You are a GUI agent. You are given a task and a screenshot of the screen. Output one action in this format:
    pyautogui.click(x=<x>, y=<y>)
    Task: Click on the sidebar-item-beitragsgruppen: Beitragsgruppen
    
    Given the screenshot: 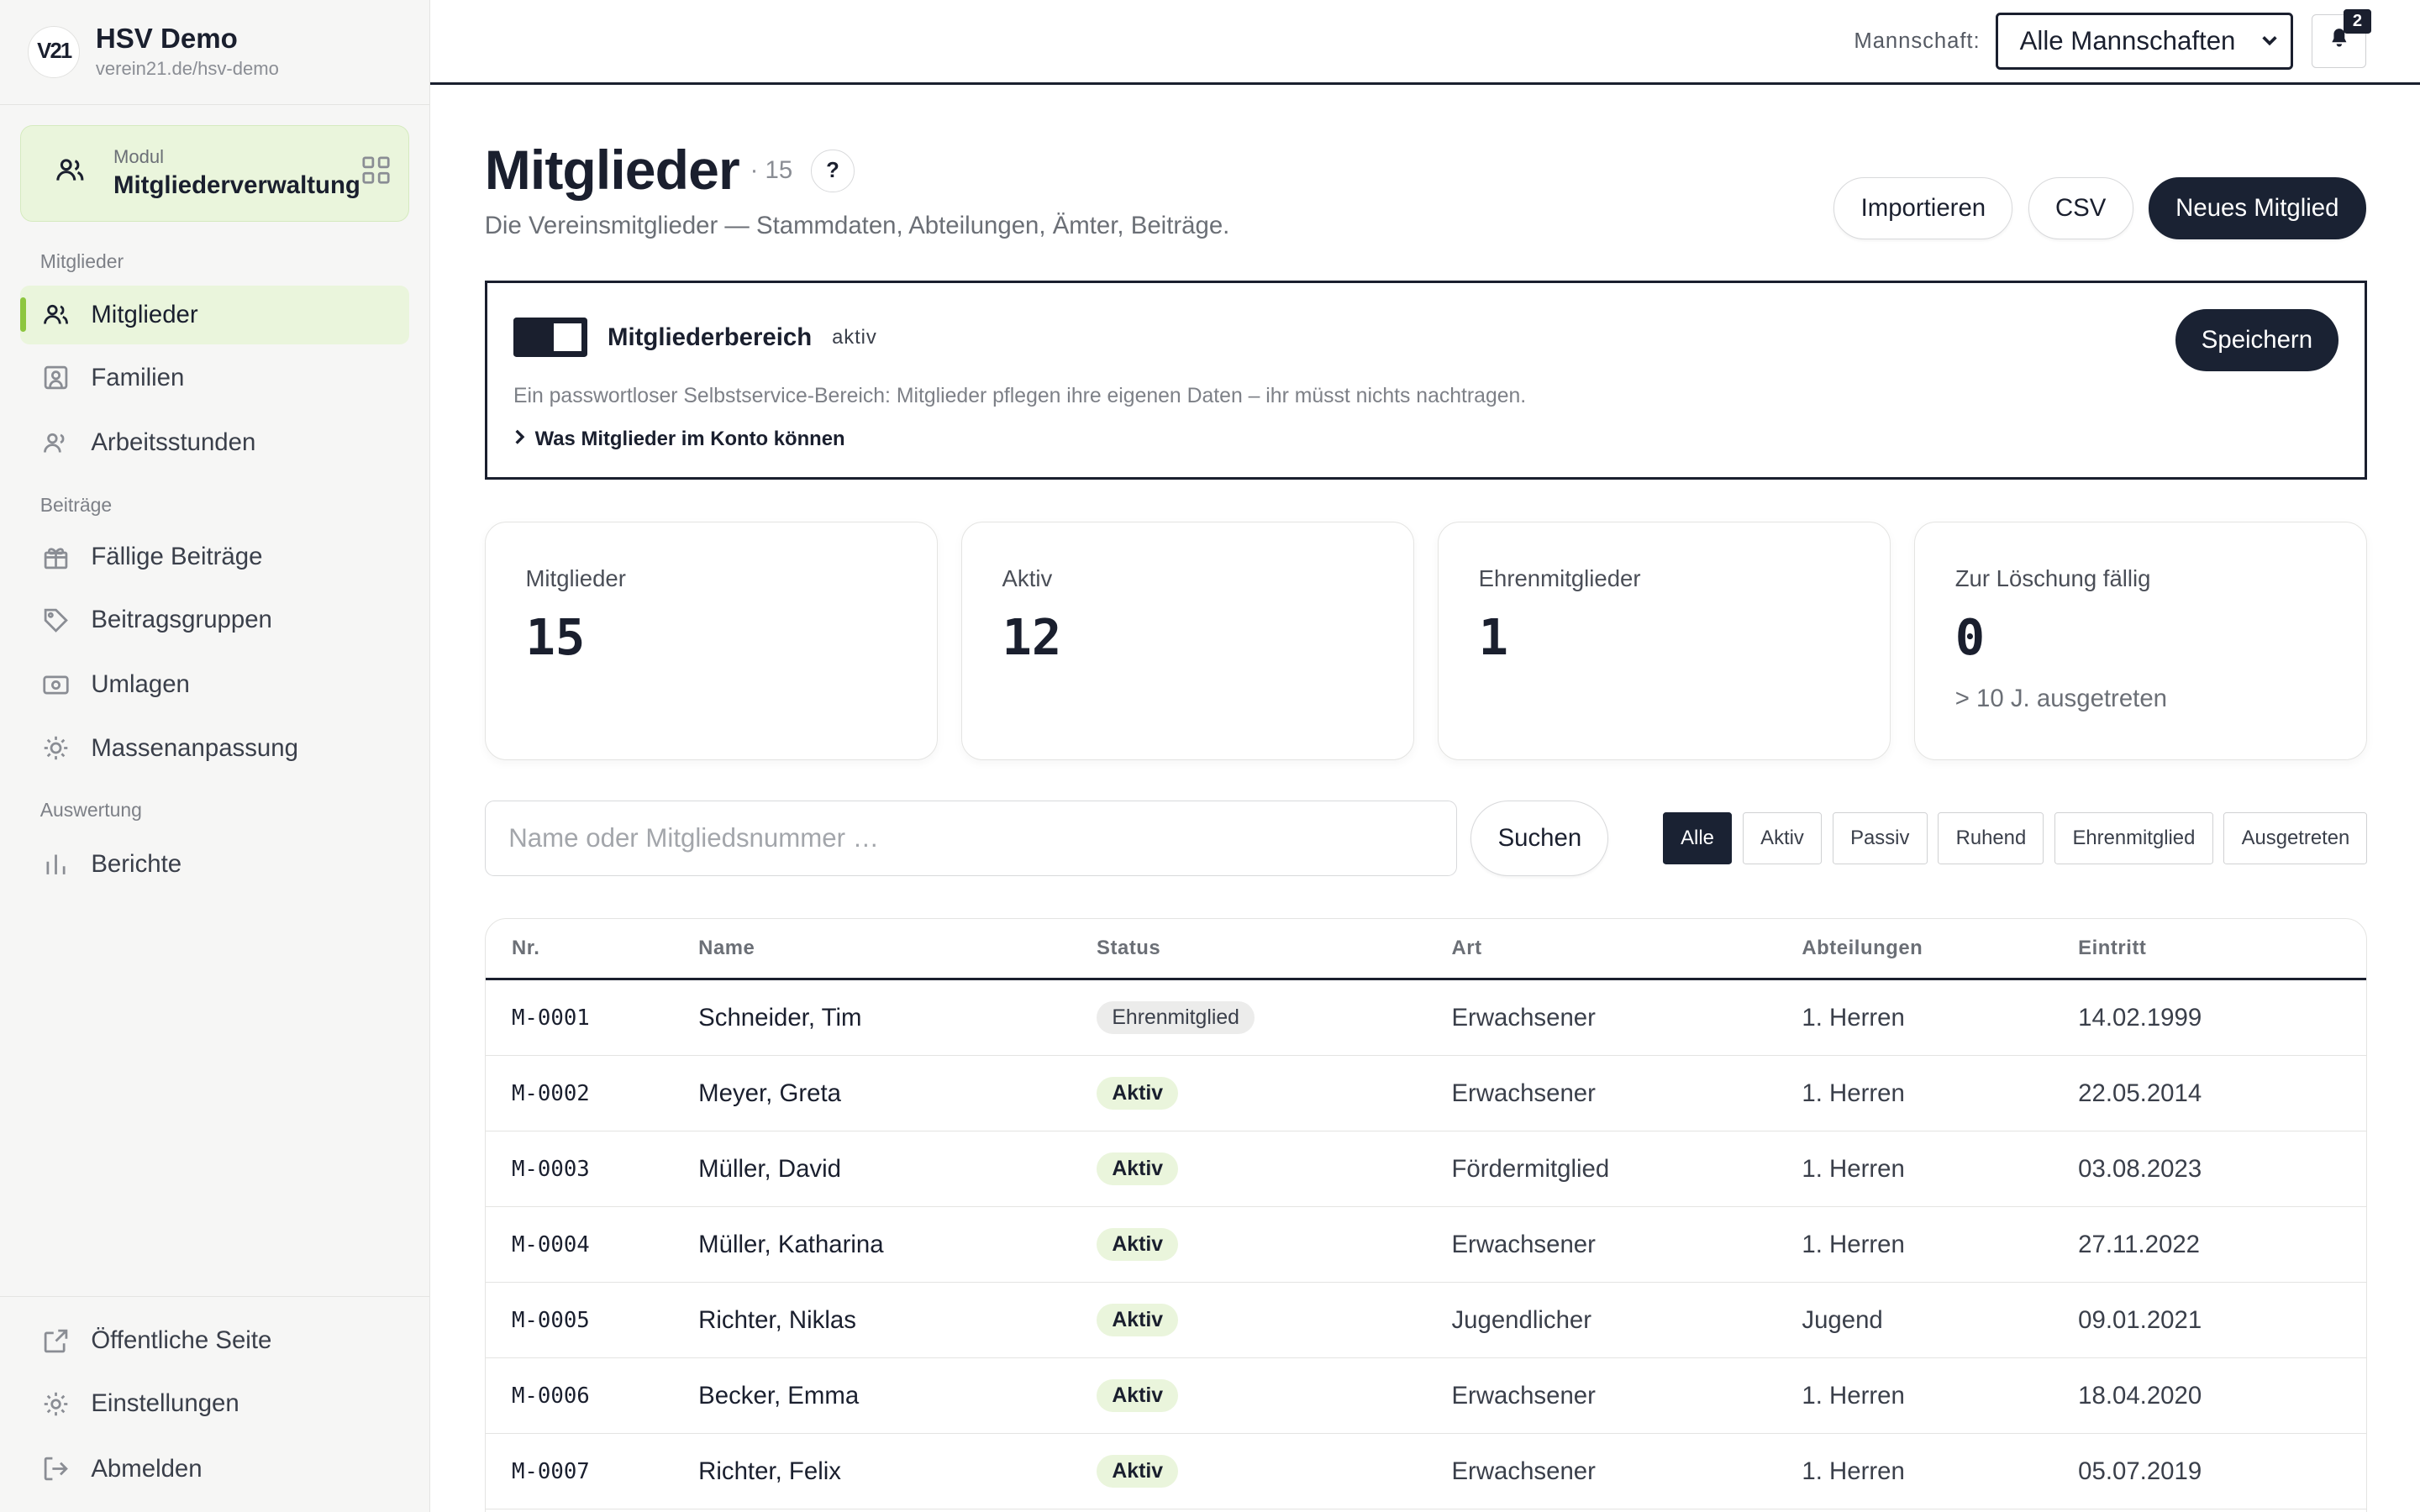 What is the action you would take?
    pyautogui.click(x=214, y=620)
    